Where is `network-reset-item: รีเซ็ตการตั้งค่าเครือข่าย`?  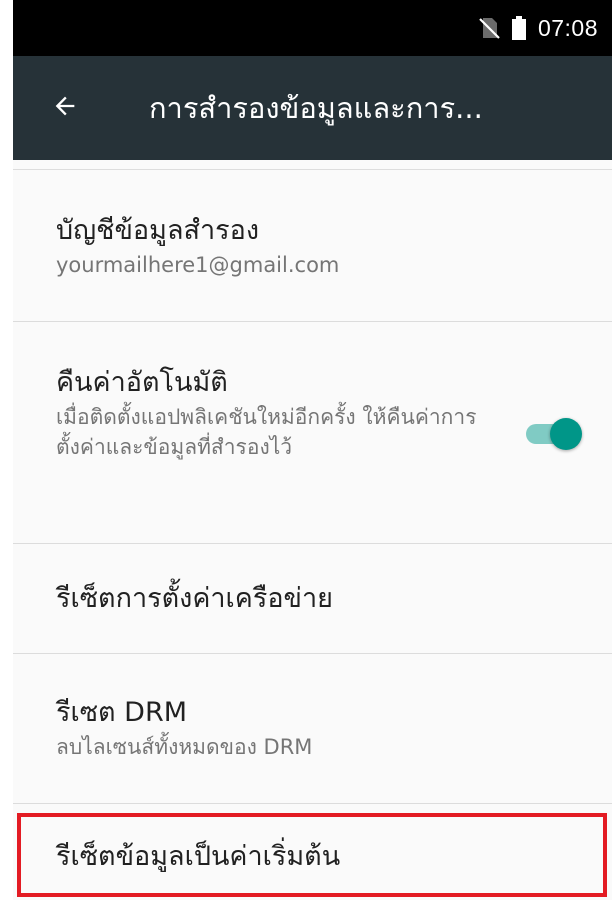 network-reset-item: รีเซ็ตการตั้งค่าเครือข่าย is located at coordinates (312, 599).